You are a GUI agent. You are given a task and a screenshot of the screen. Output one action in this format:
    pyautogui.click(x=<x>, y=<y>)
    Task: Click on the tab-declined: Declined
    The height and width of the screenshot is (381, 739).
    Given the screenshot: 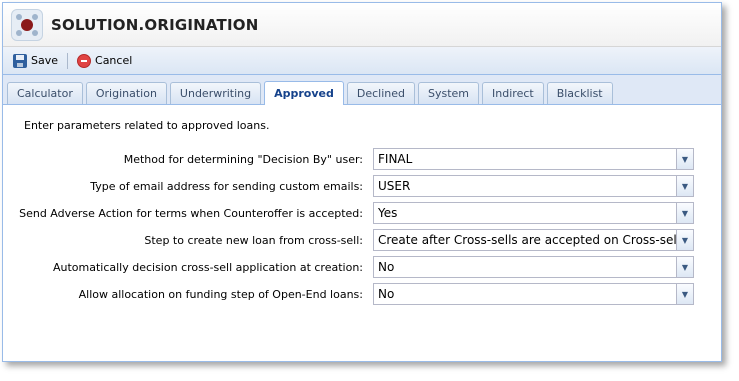 What is the action you would take?
    pyautogui.click(x=380, y=93)
    